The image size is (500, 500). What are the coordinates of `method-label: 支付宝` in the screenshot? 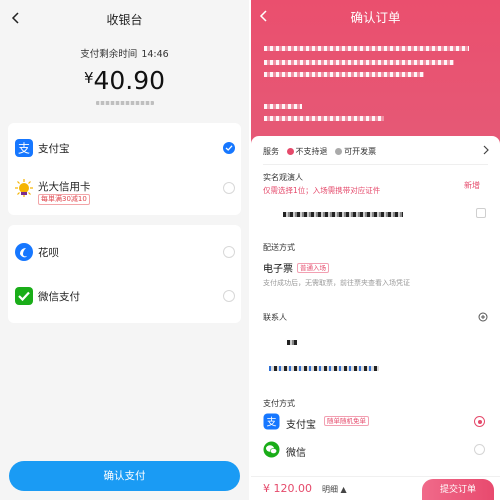 It's located at (54, 149).